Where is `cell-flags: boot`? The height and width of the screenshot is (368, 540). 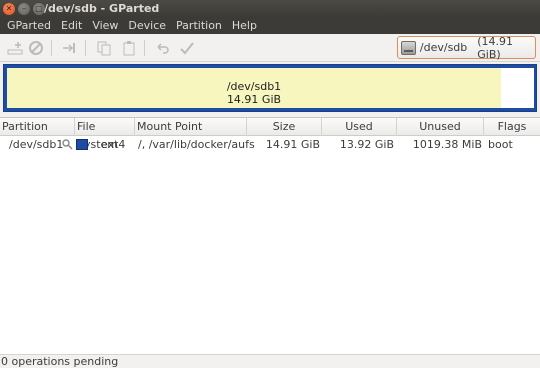 cell-flags: boot is located at coordinates (500, 144).